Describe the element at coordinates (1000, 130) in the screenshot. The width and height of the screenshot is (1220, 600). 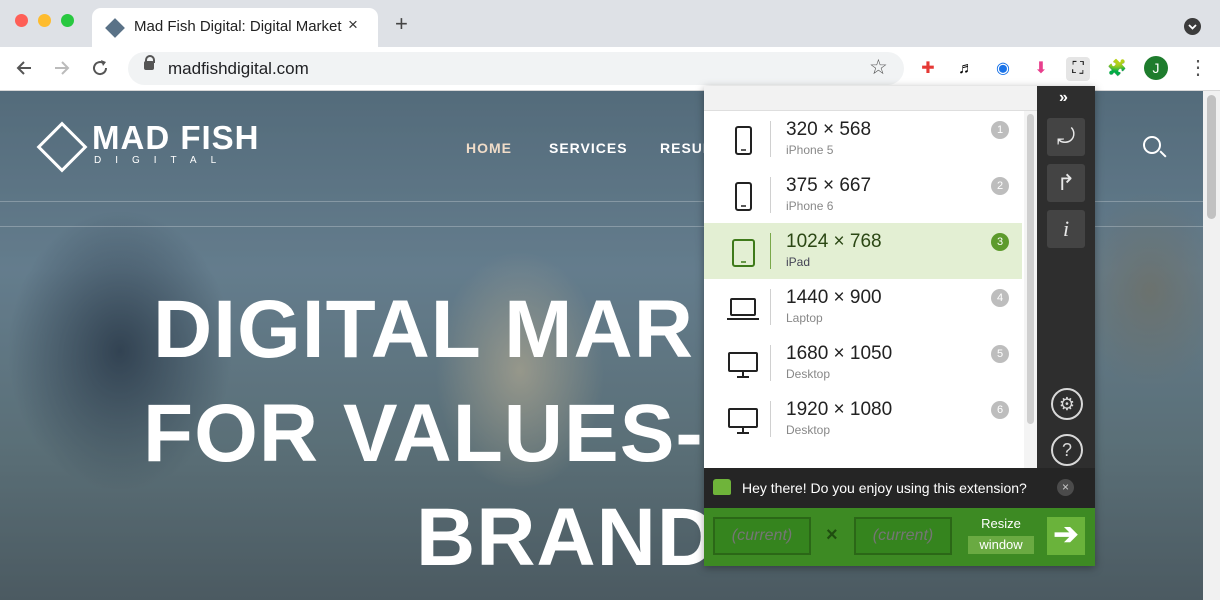
I see `preset-number-badge: 1` at that location.